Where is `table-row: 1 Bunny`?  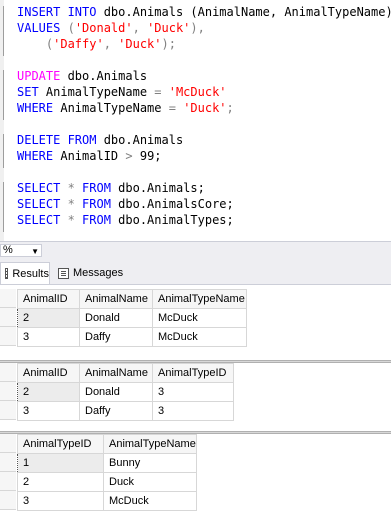 table-row: 1 Bunny is located at coordinates (107, 463).